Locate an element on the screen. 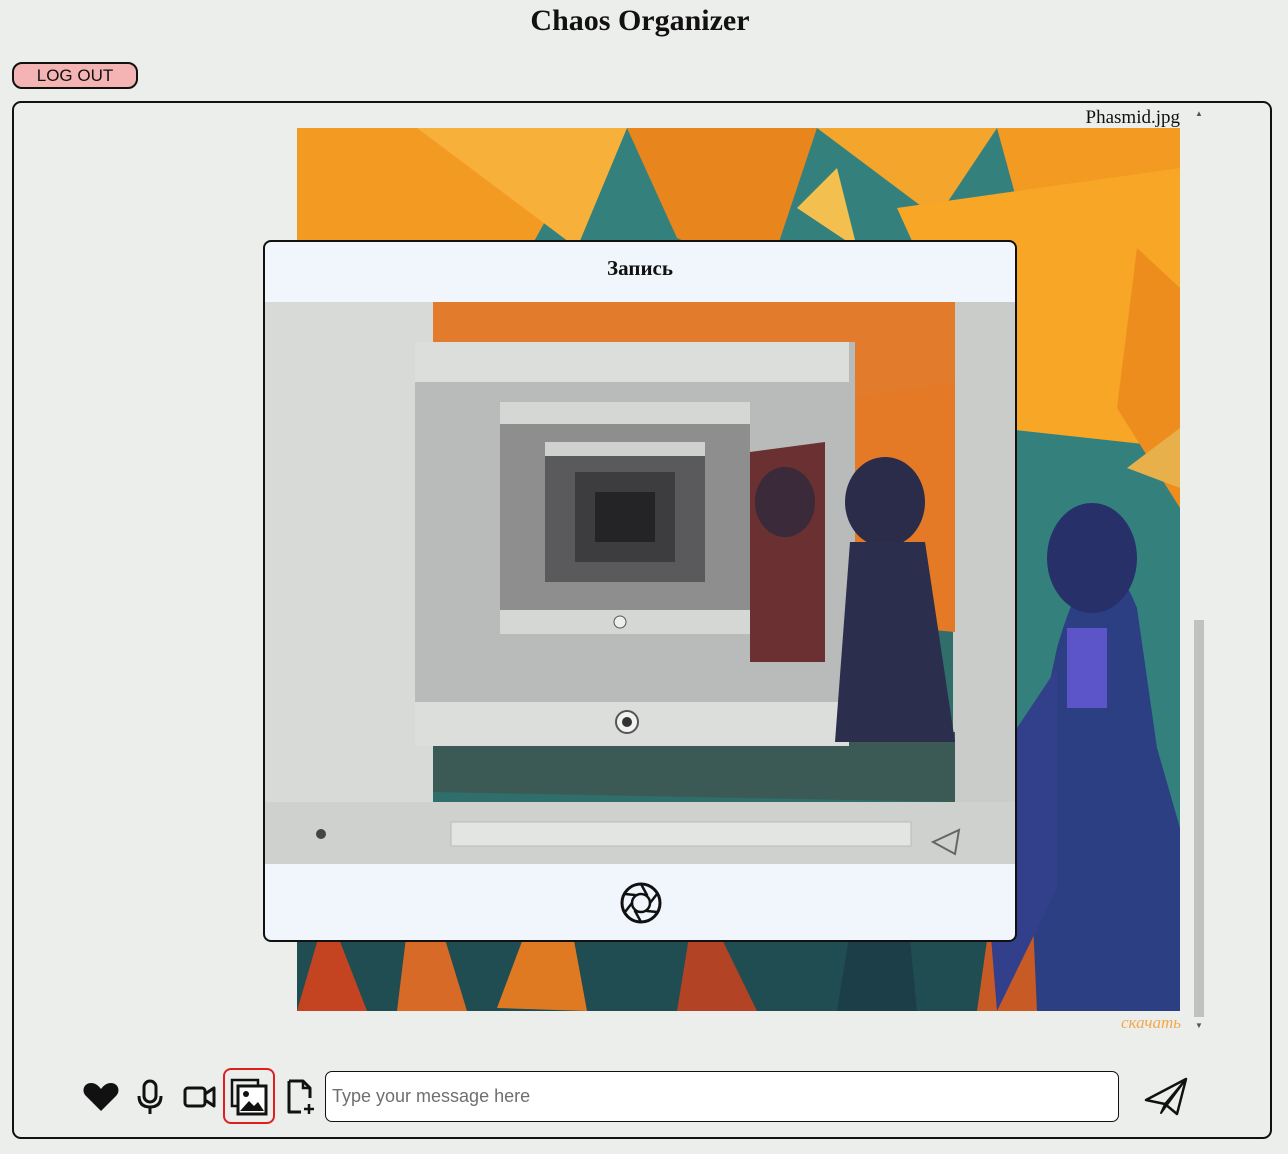  logout-button: LOG OUT is located at coordinates (75, 75).